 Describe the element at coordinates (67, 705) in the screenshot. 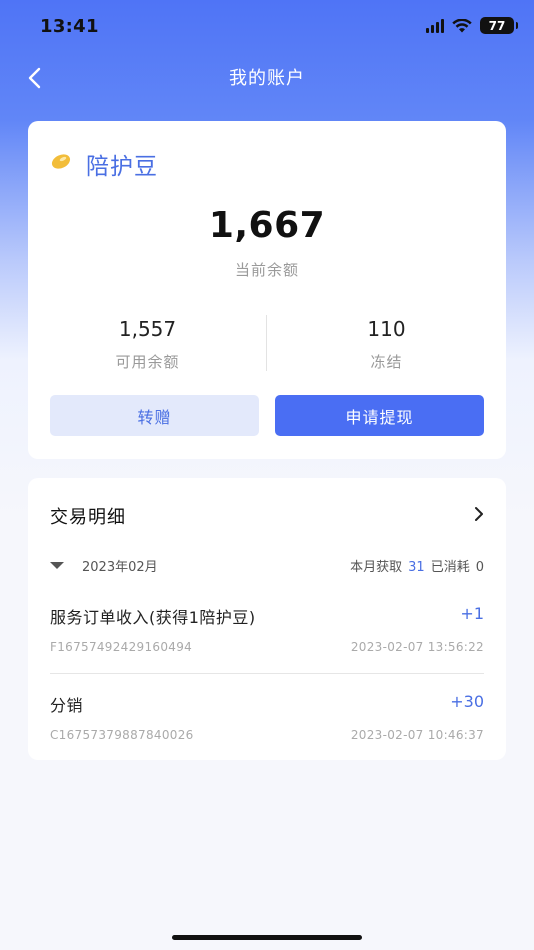

I see `transaction-name: 分销` at that location.